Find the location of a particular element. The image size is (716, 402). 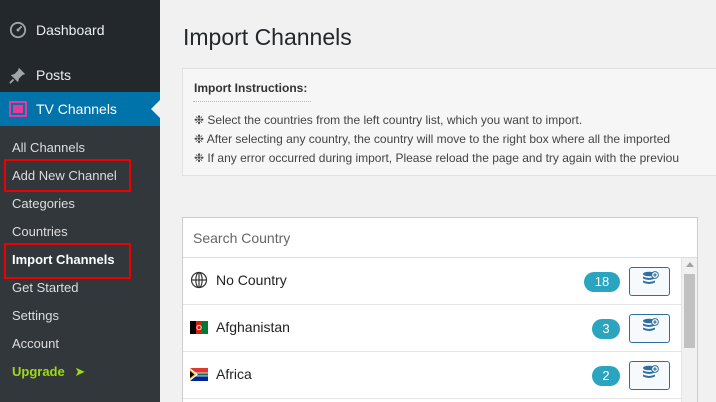

pin-icon is located at coordinates (18, 75).